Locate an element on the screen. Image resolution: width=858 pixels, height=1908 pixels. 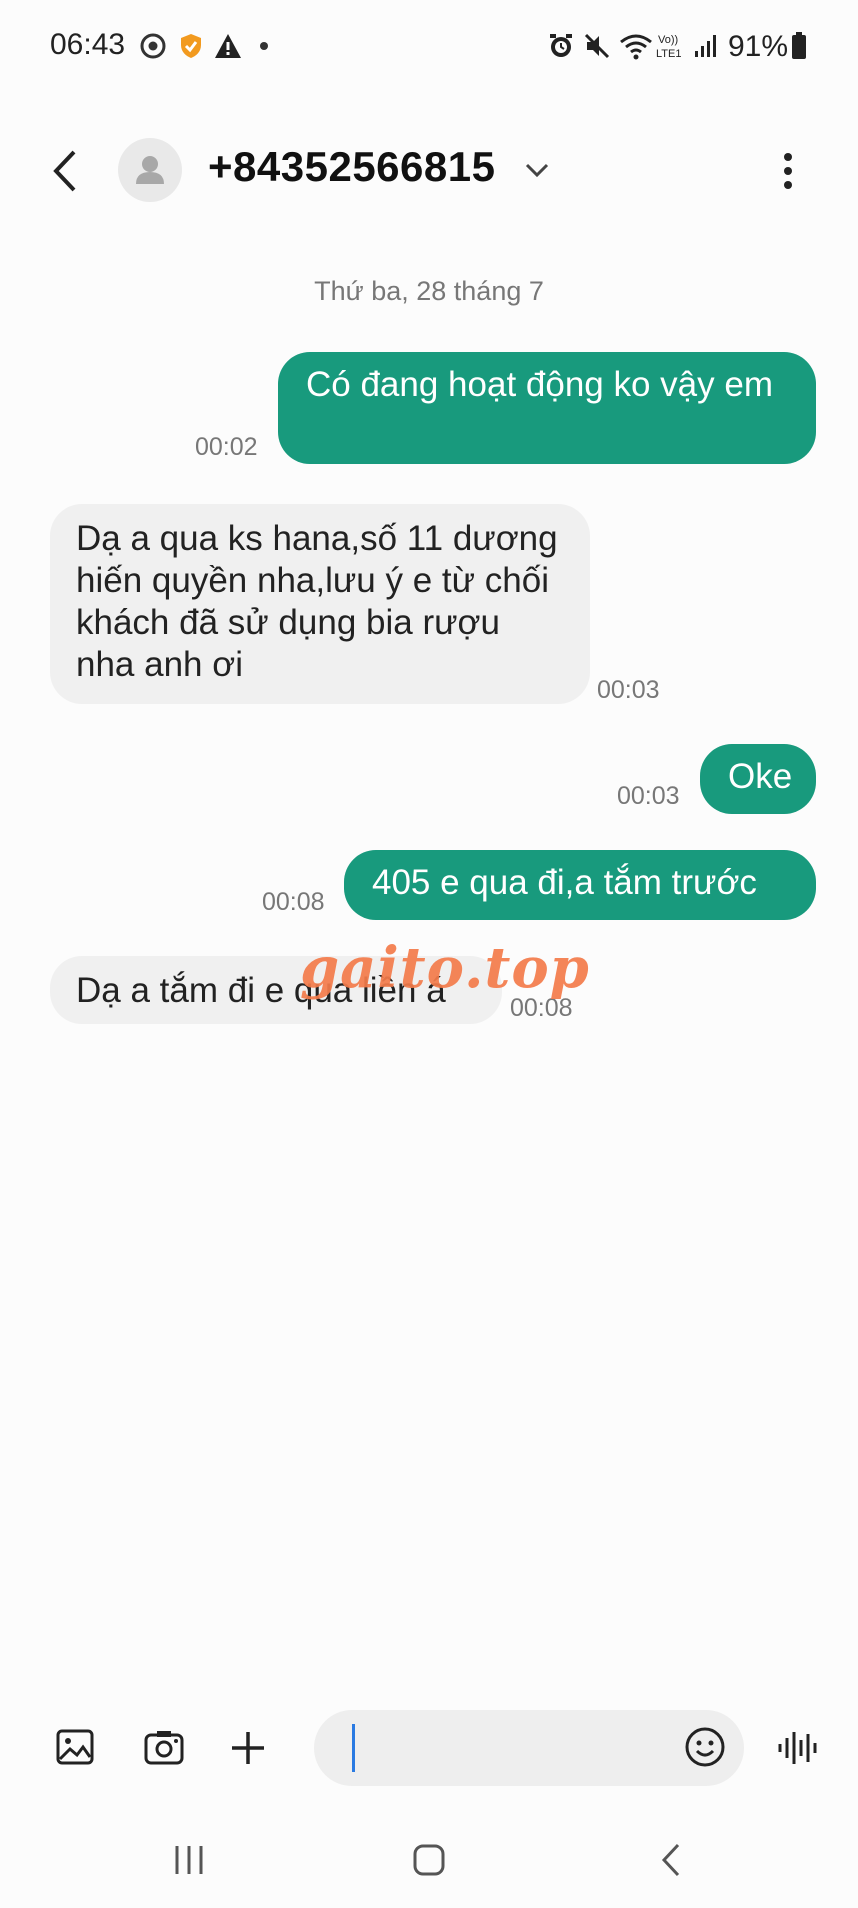
watermark: gaito.top is located at coordinates (445, 968).